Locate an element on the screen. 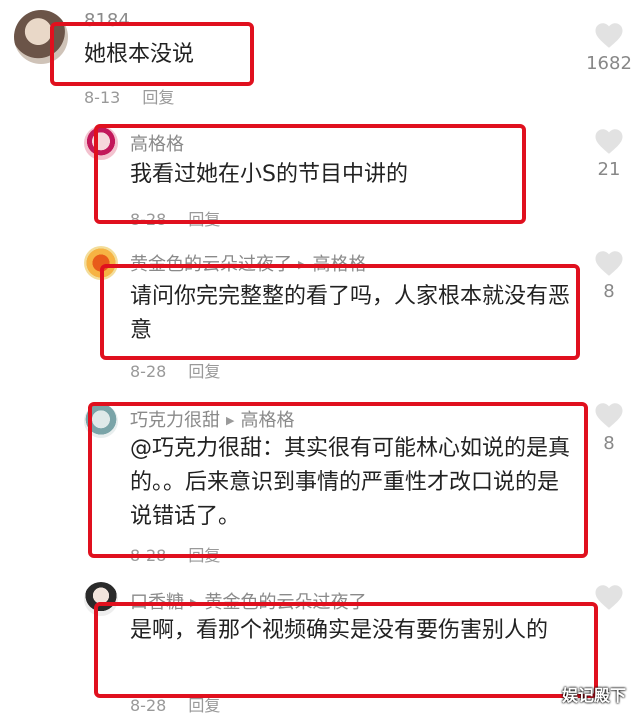  comment-meta: 8-28 回复 is located at coordinates (175, 370).